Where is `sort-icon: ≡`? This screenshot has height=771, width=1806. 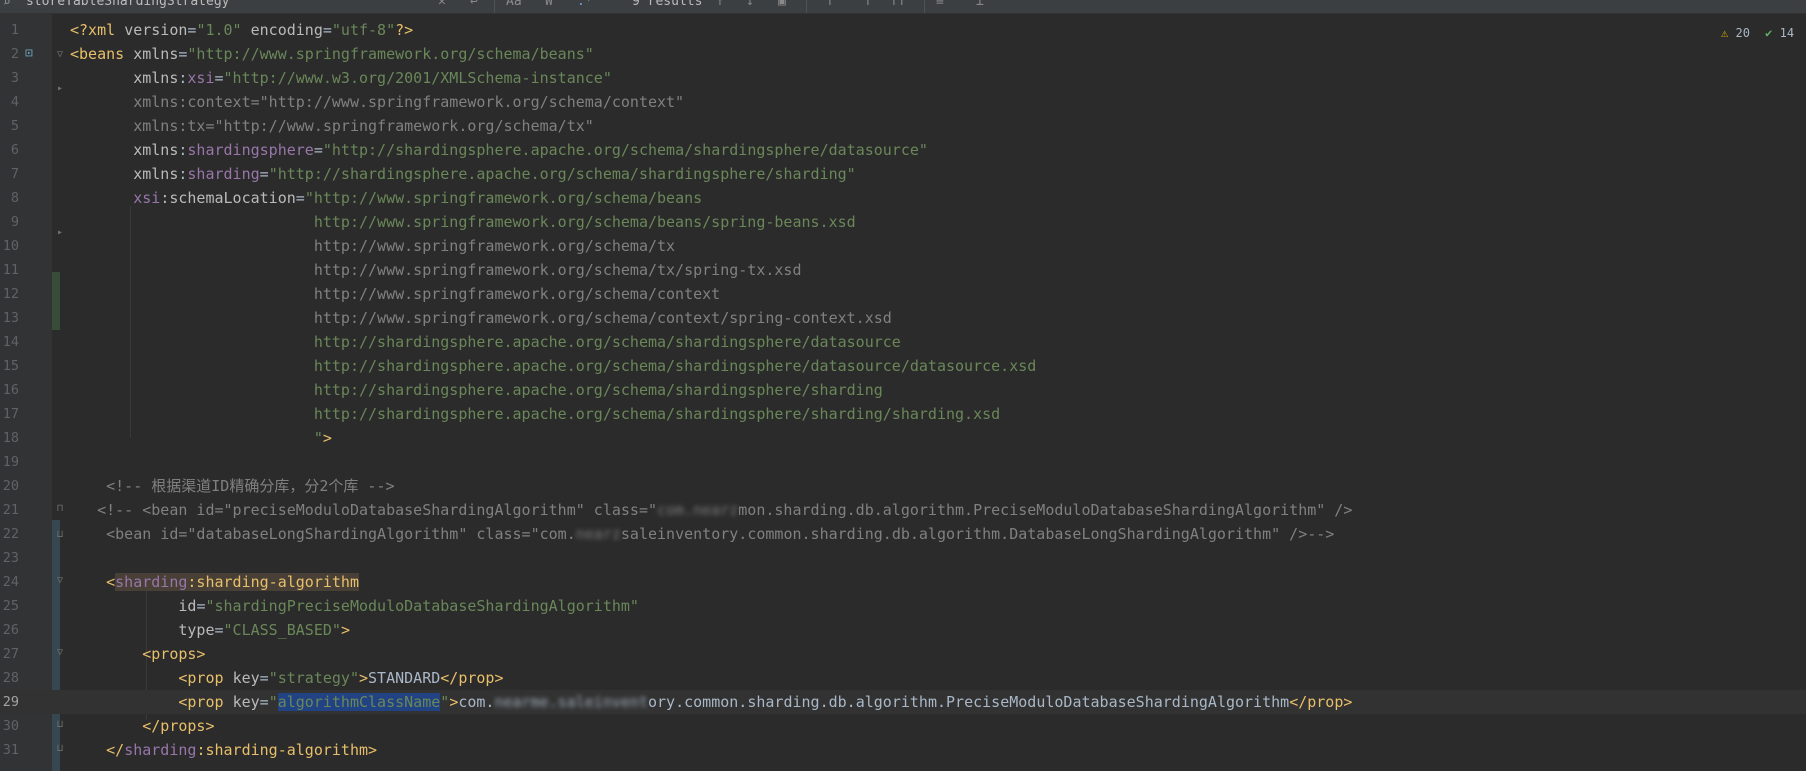
sort-icon: ≡ is located at coordinates (940, 4).